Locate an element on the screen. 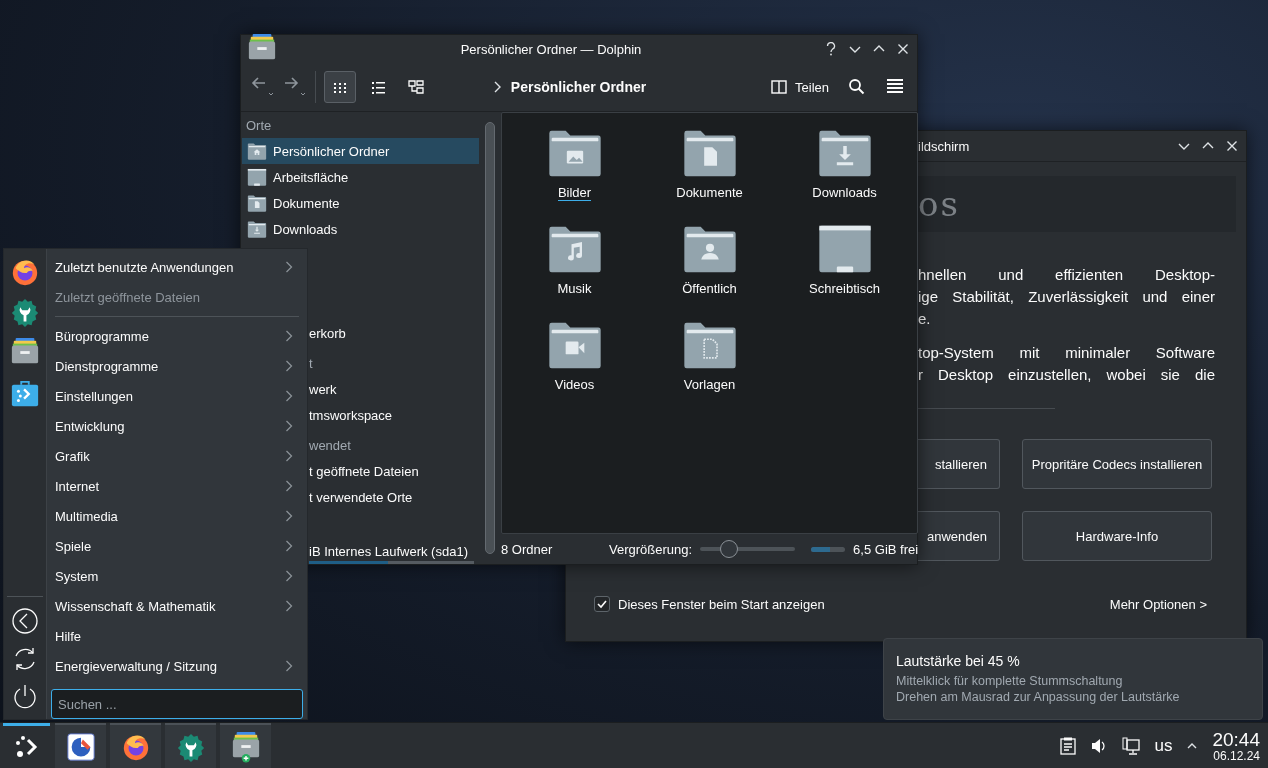  zoom-label: Vergrößerung: is located at coordinates (651, 549).